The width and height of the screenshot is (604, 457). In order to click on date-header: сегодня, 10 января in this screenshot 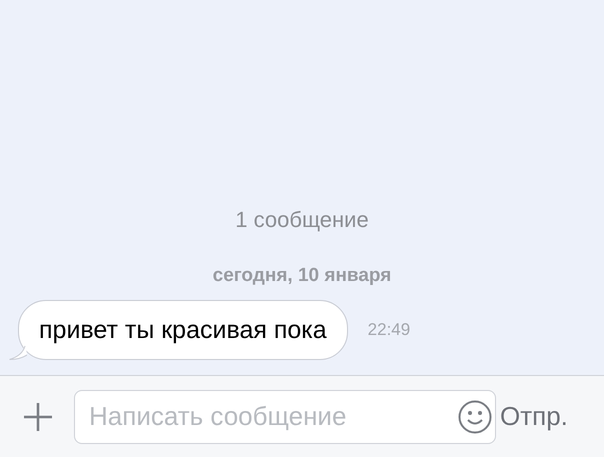, I will do `click(302, 276)`.